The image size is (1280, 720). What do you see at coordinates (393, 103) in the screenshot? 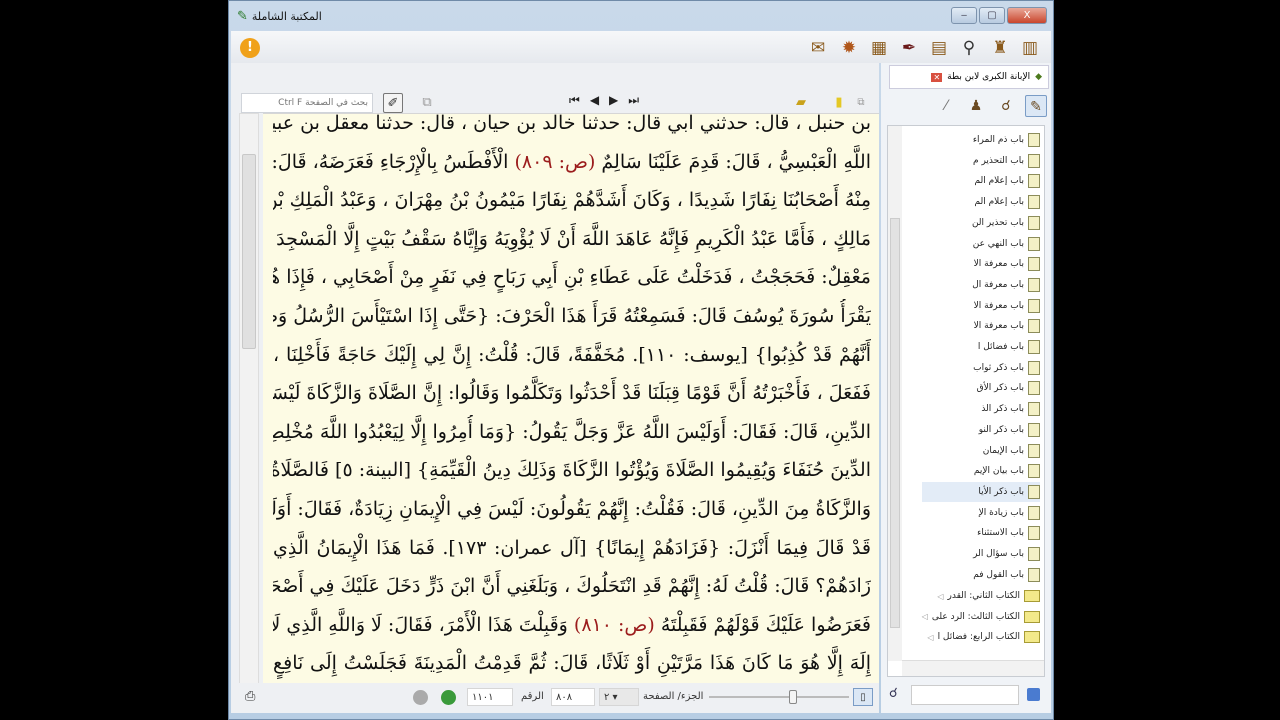
I see `format-toggle-button: ✐` at bounding box center [393, 103].